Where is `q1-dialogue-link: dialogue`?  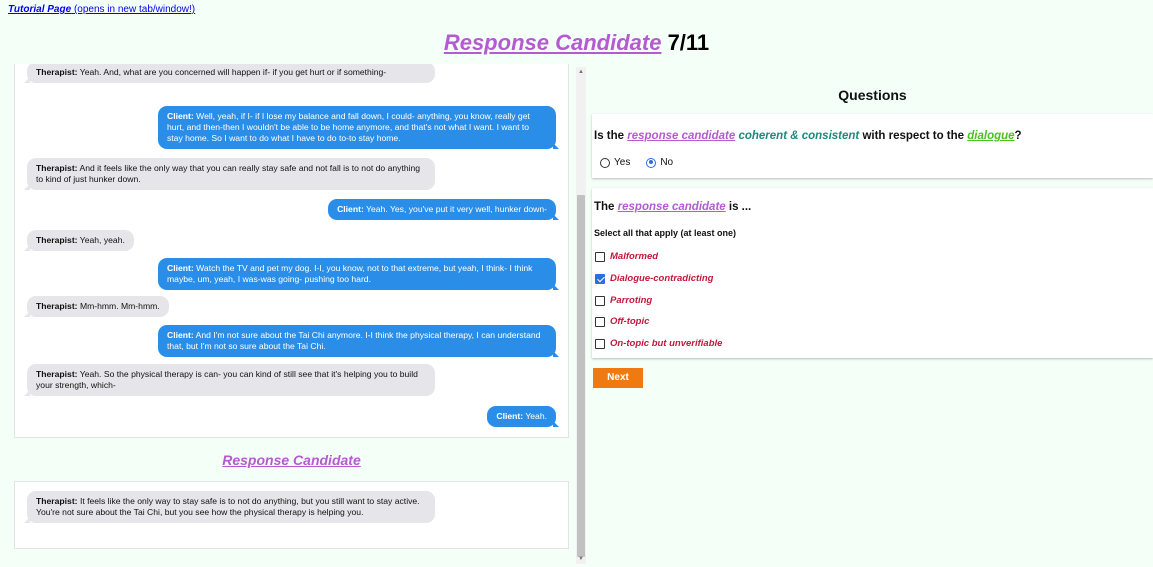
q1-dialogue-link: dialogue is located at coordinates (990, 136).